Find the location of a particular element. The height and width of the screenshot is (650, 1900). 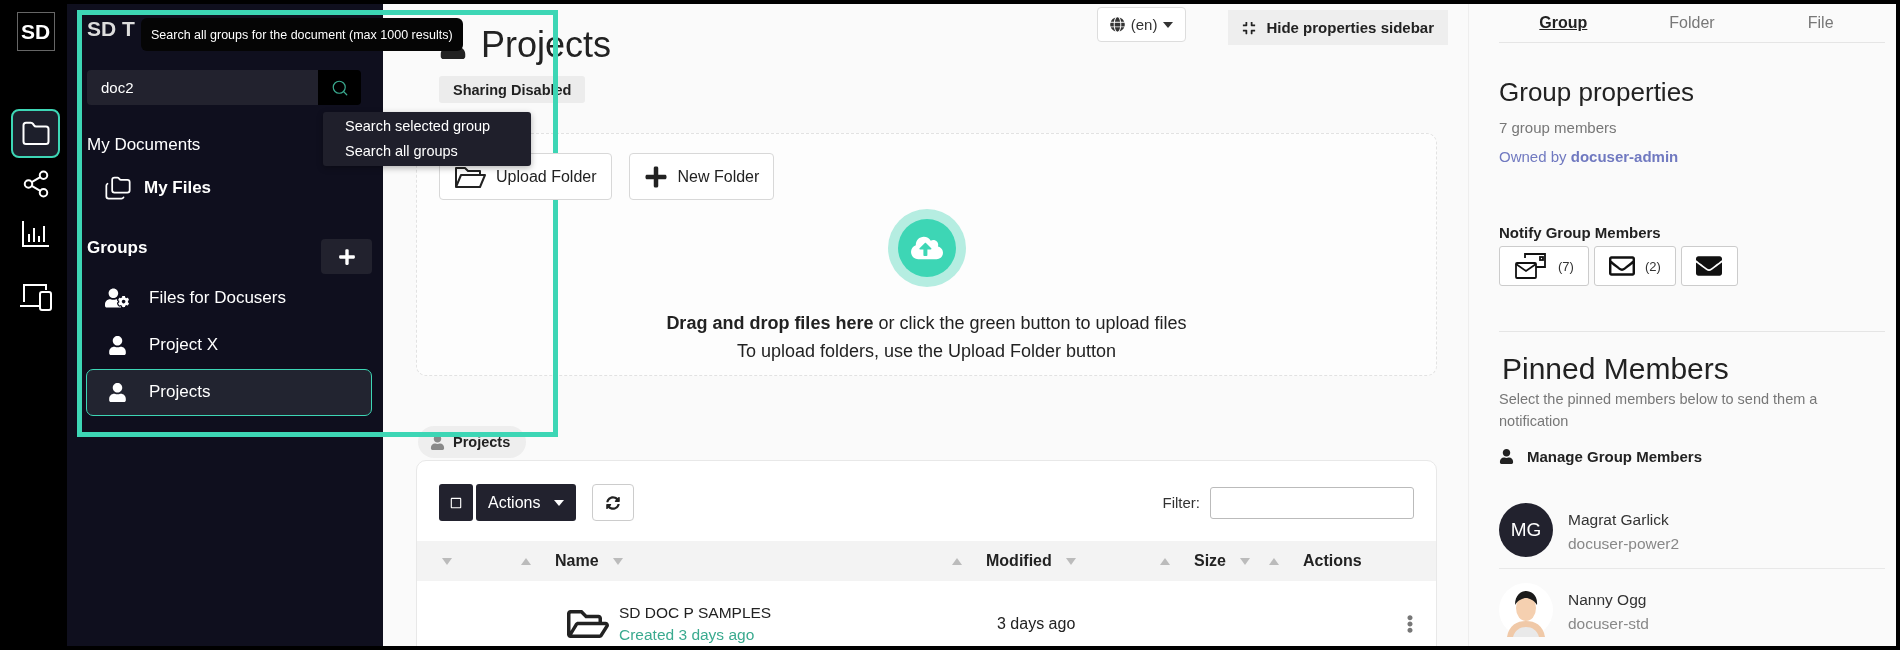

refresh-button is located at coordinates (613, 502).